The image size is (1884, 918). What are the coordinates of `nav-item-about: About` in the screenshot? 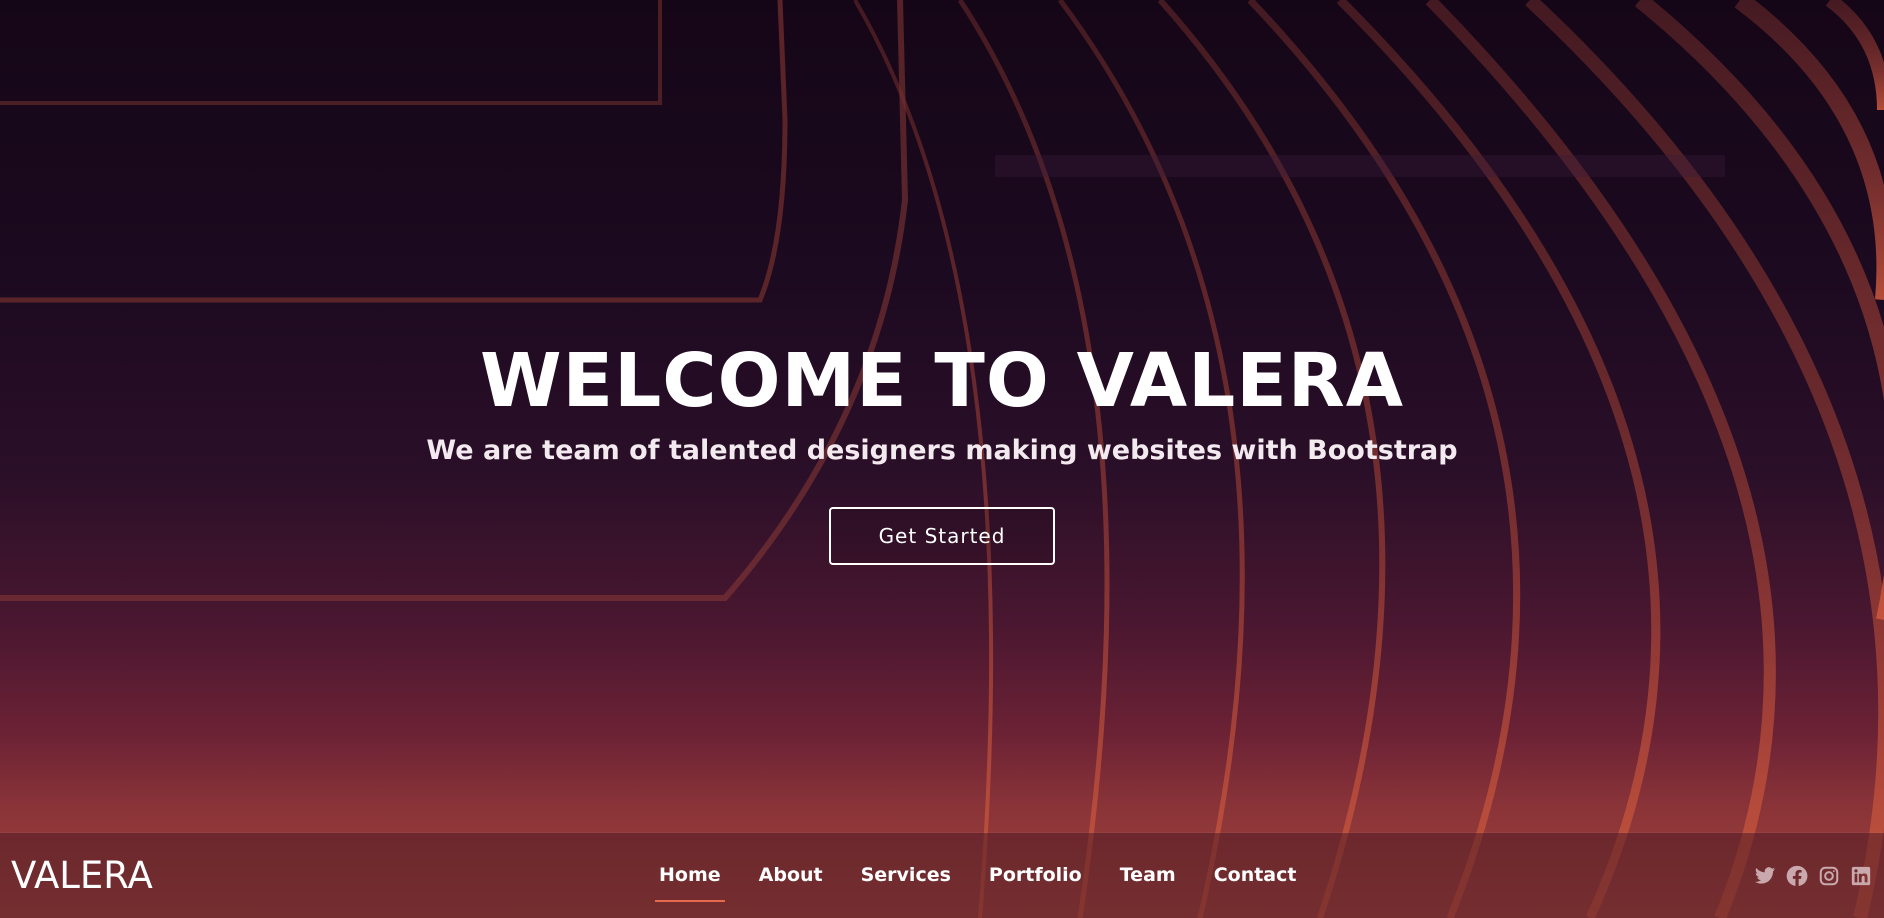 It's located at (791, 875).